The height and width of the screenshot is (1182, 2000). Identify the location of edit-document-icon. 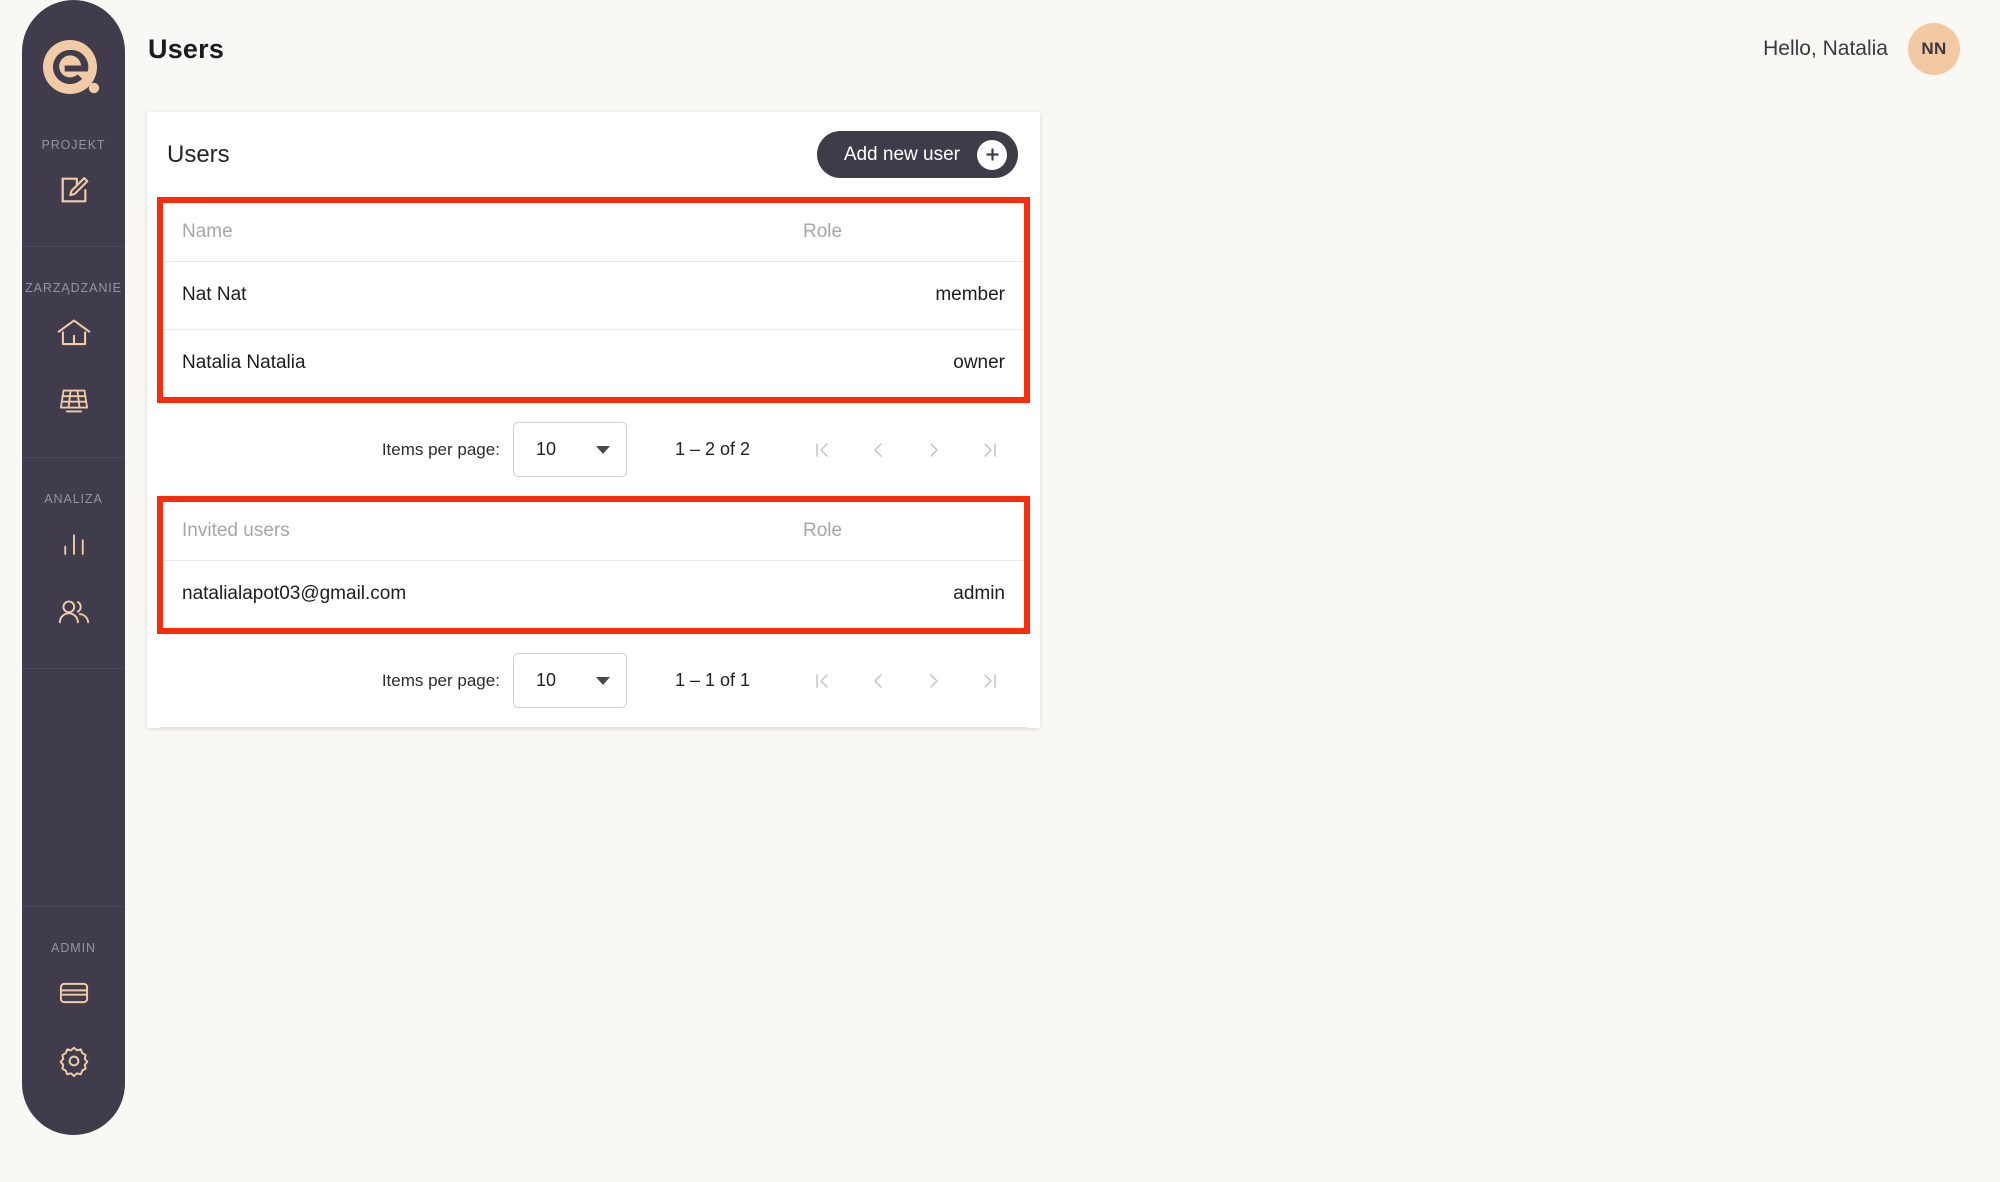
(74, 190).